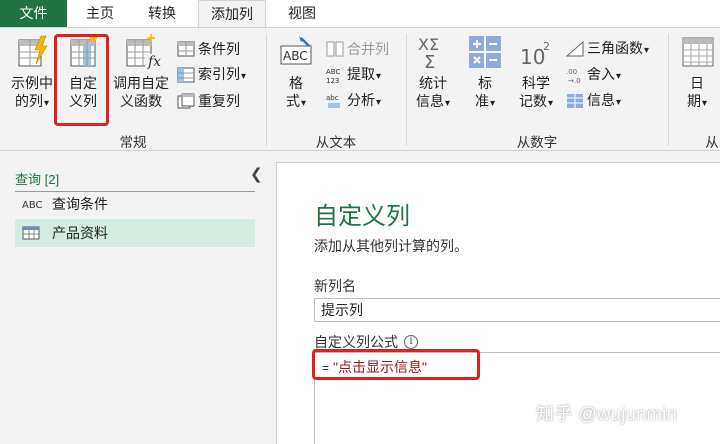 The width and height of the screenshot is (720, 444). What do you see at coordinates (698, 52) in the screenshot?
I see `calendar-icon` at bounding box center [698, 52].